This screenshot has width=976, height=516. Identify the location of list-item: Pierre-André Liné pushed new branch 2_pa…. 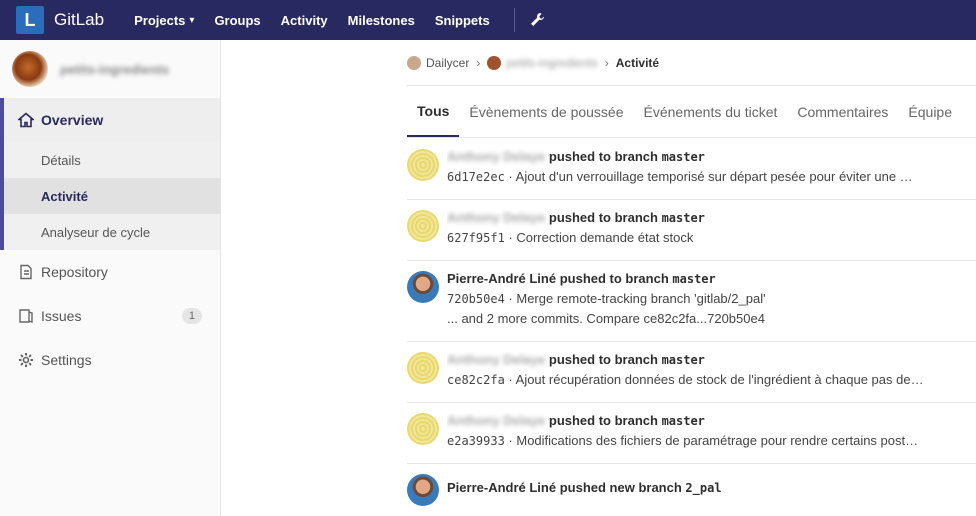
(691, 490).